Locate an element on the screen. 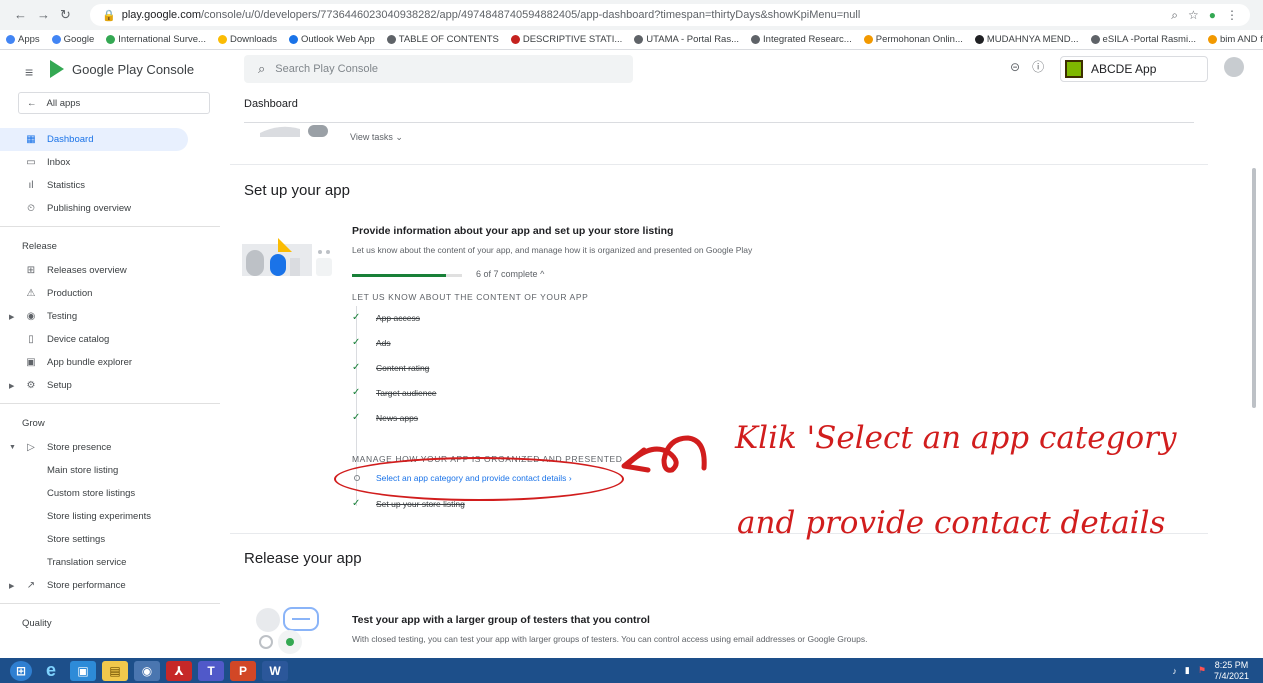 Image resolution: width=1263 pixels, height=683 pixels. setup-progress-toggle: 6 of 7 complete ^ is located at coordinates (510, 274).